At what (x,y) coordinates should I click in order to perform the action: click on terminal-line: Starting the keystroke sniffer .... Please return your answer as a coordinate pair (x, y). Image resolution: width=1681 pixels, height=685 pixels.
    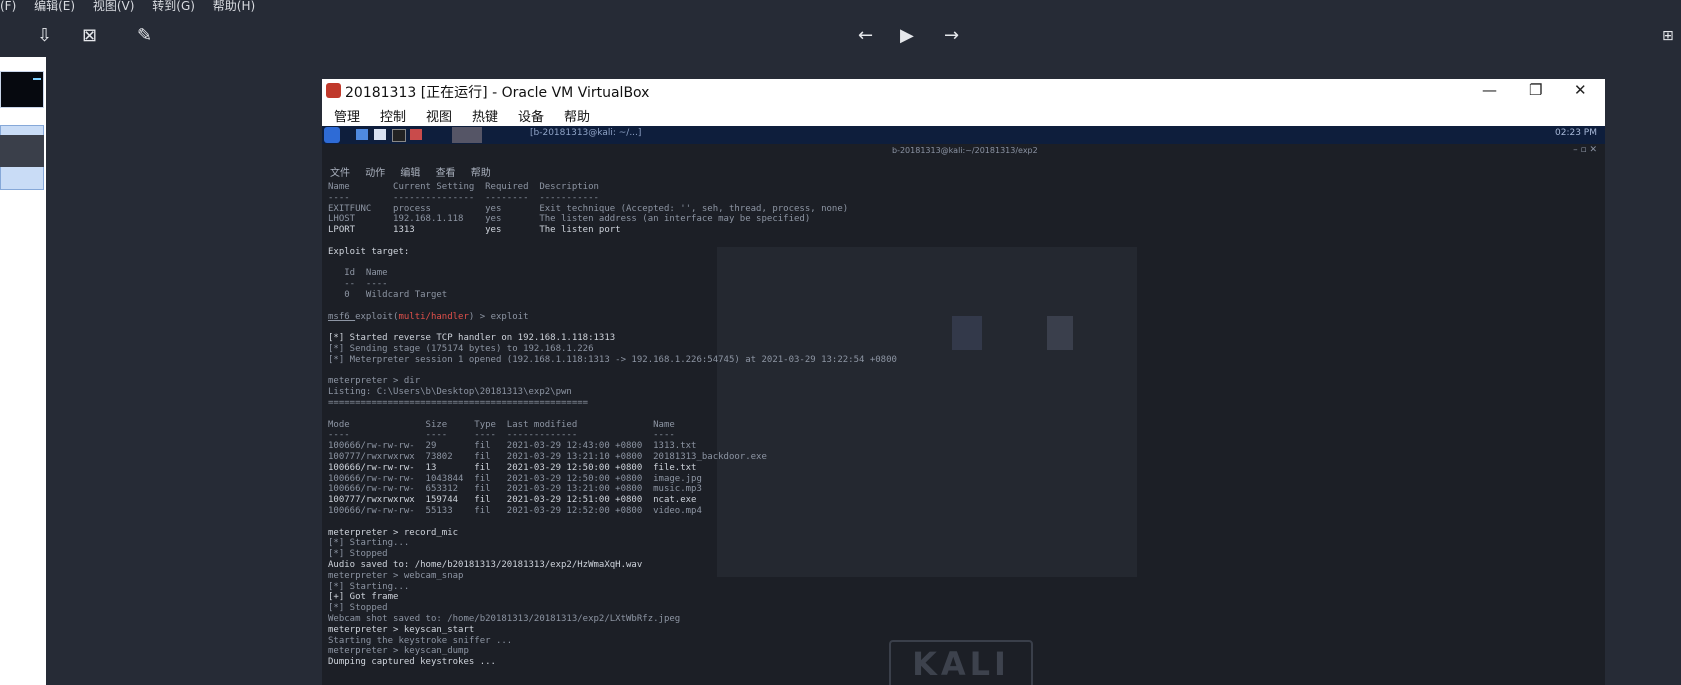
    Looking at the image, I should click on (420, 640).